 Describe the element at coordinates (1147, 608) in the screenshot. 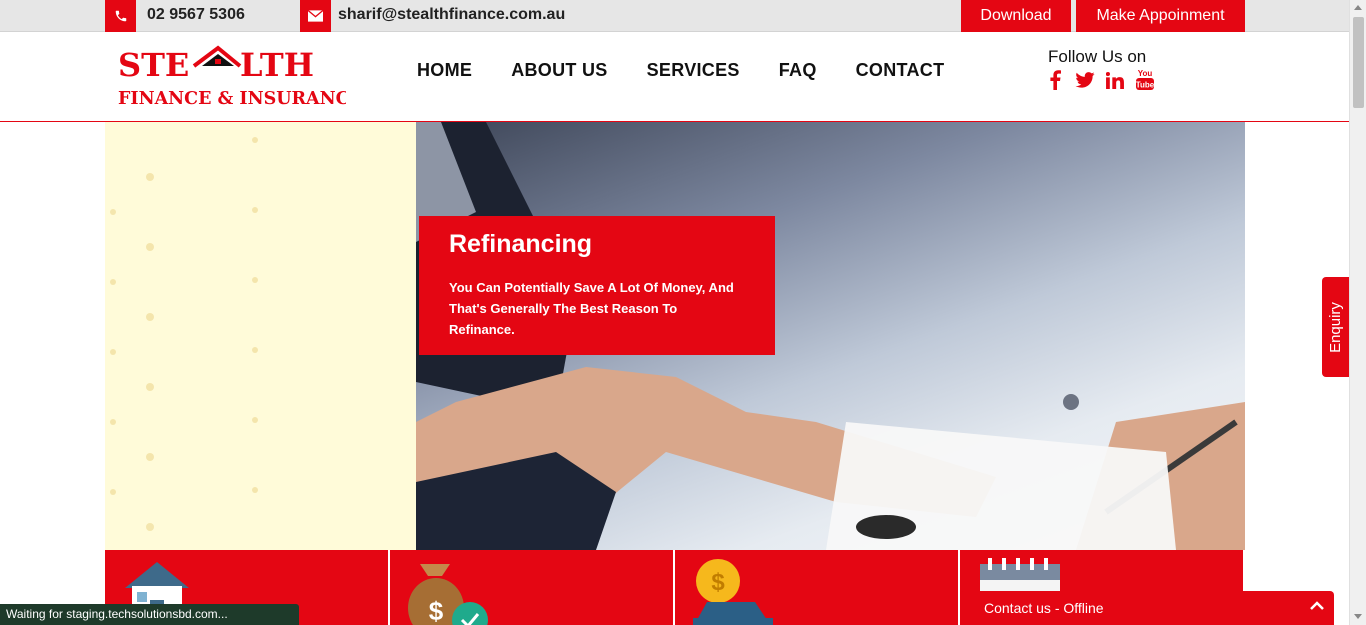

I see `contact-chat-widget: Contact us - Offline` at that location.